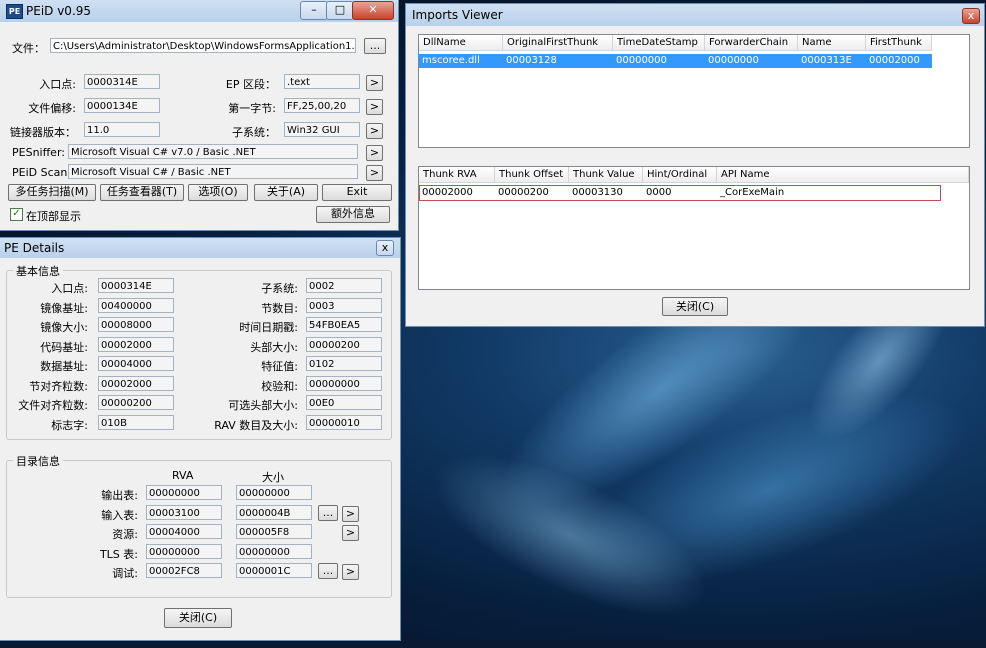 The image size is (986, 648). I want to click on basic-field-value: 00000010, so click(344, 422).